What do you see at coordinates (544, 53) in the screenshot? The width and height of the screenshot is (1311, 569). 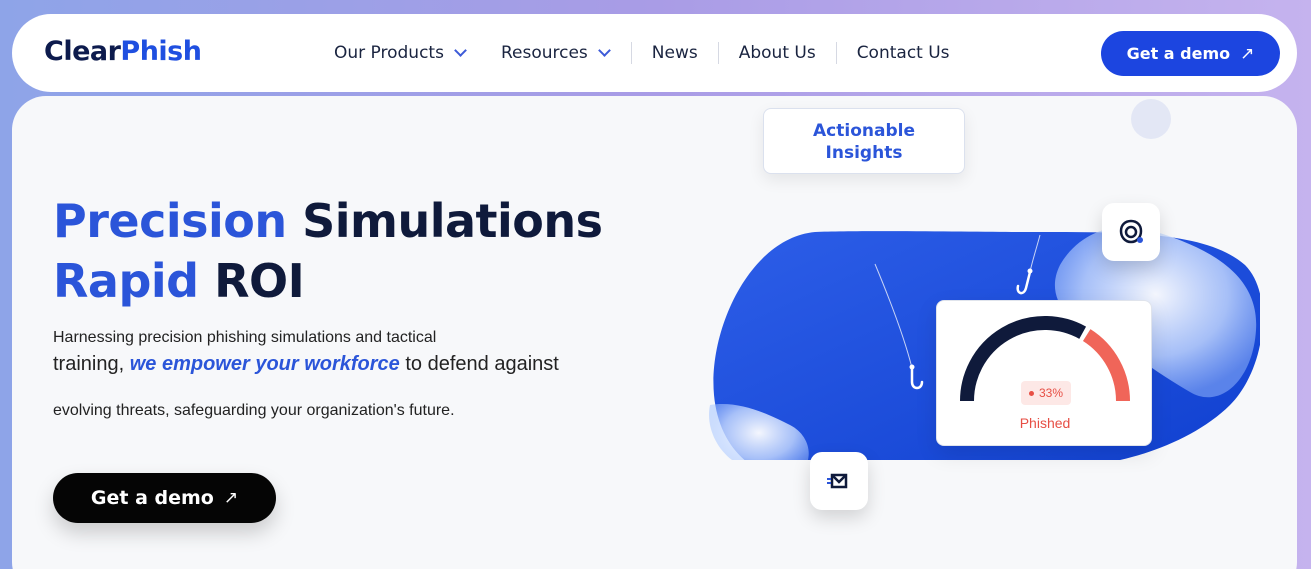 I see `nav-resources-label: Resources` at bounding box center [544, 53].